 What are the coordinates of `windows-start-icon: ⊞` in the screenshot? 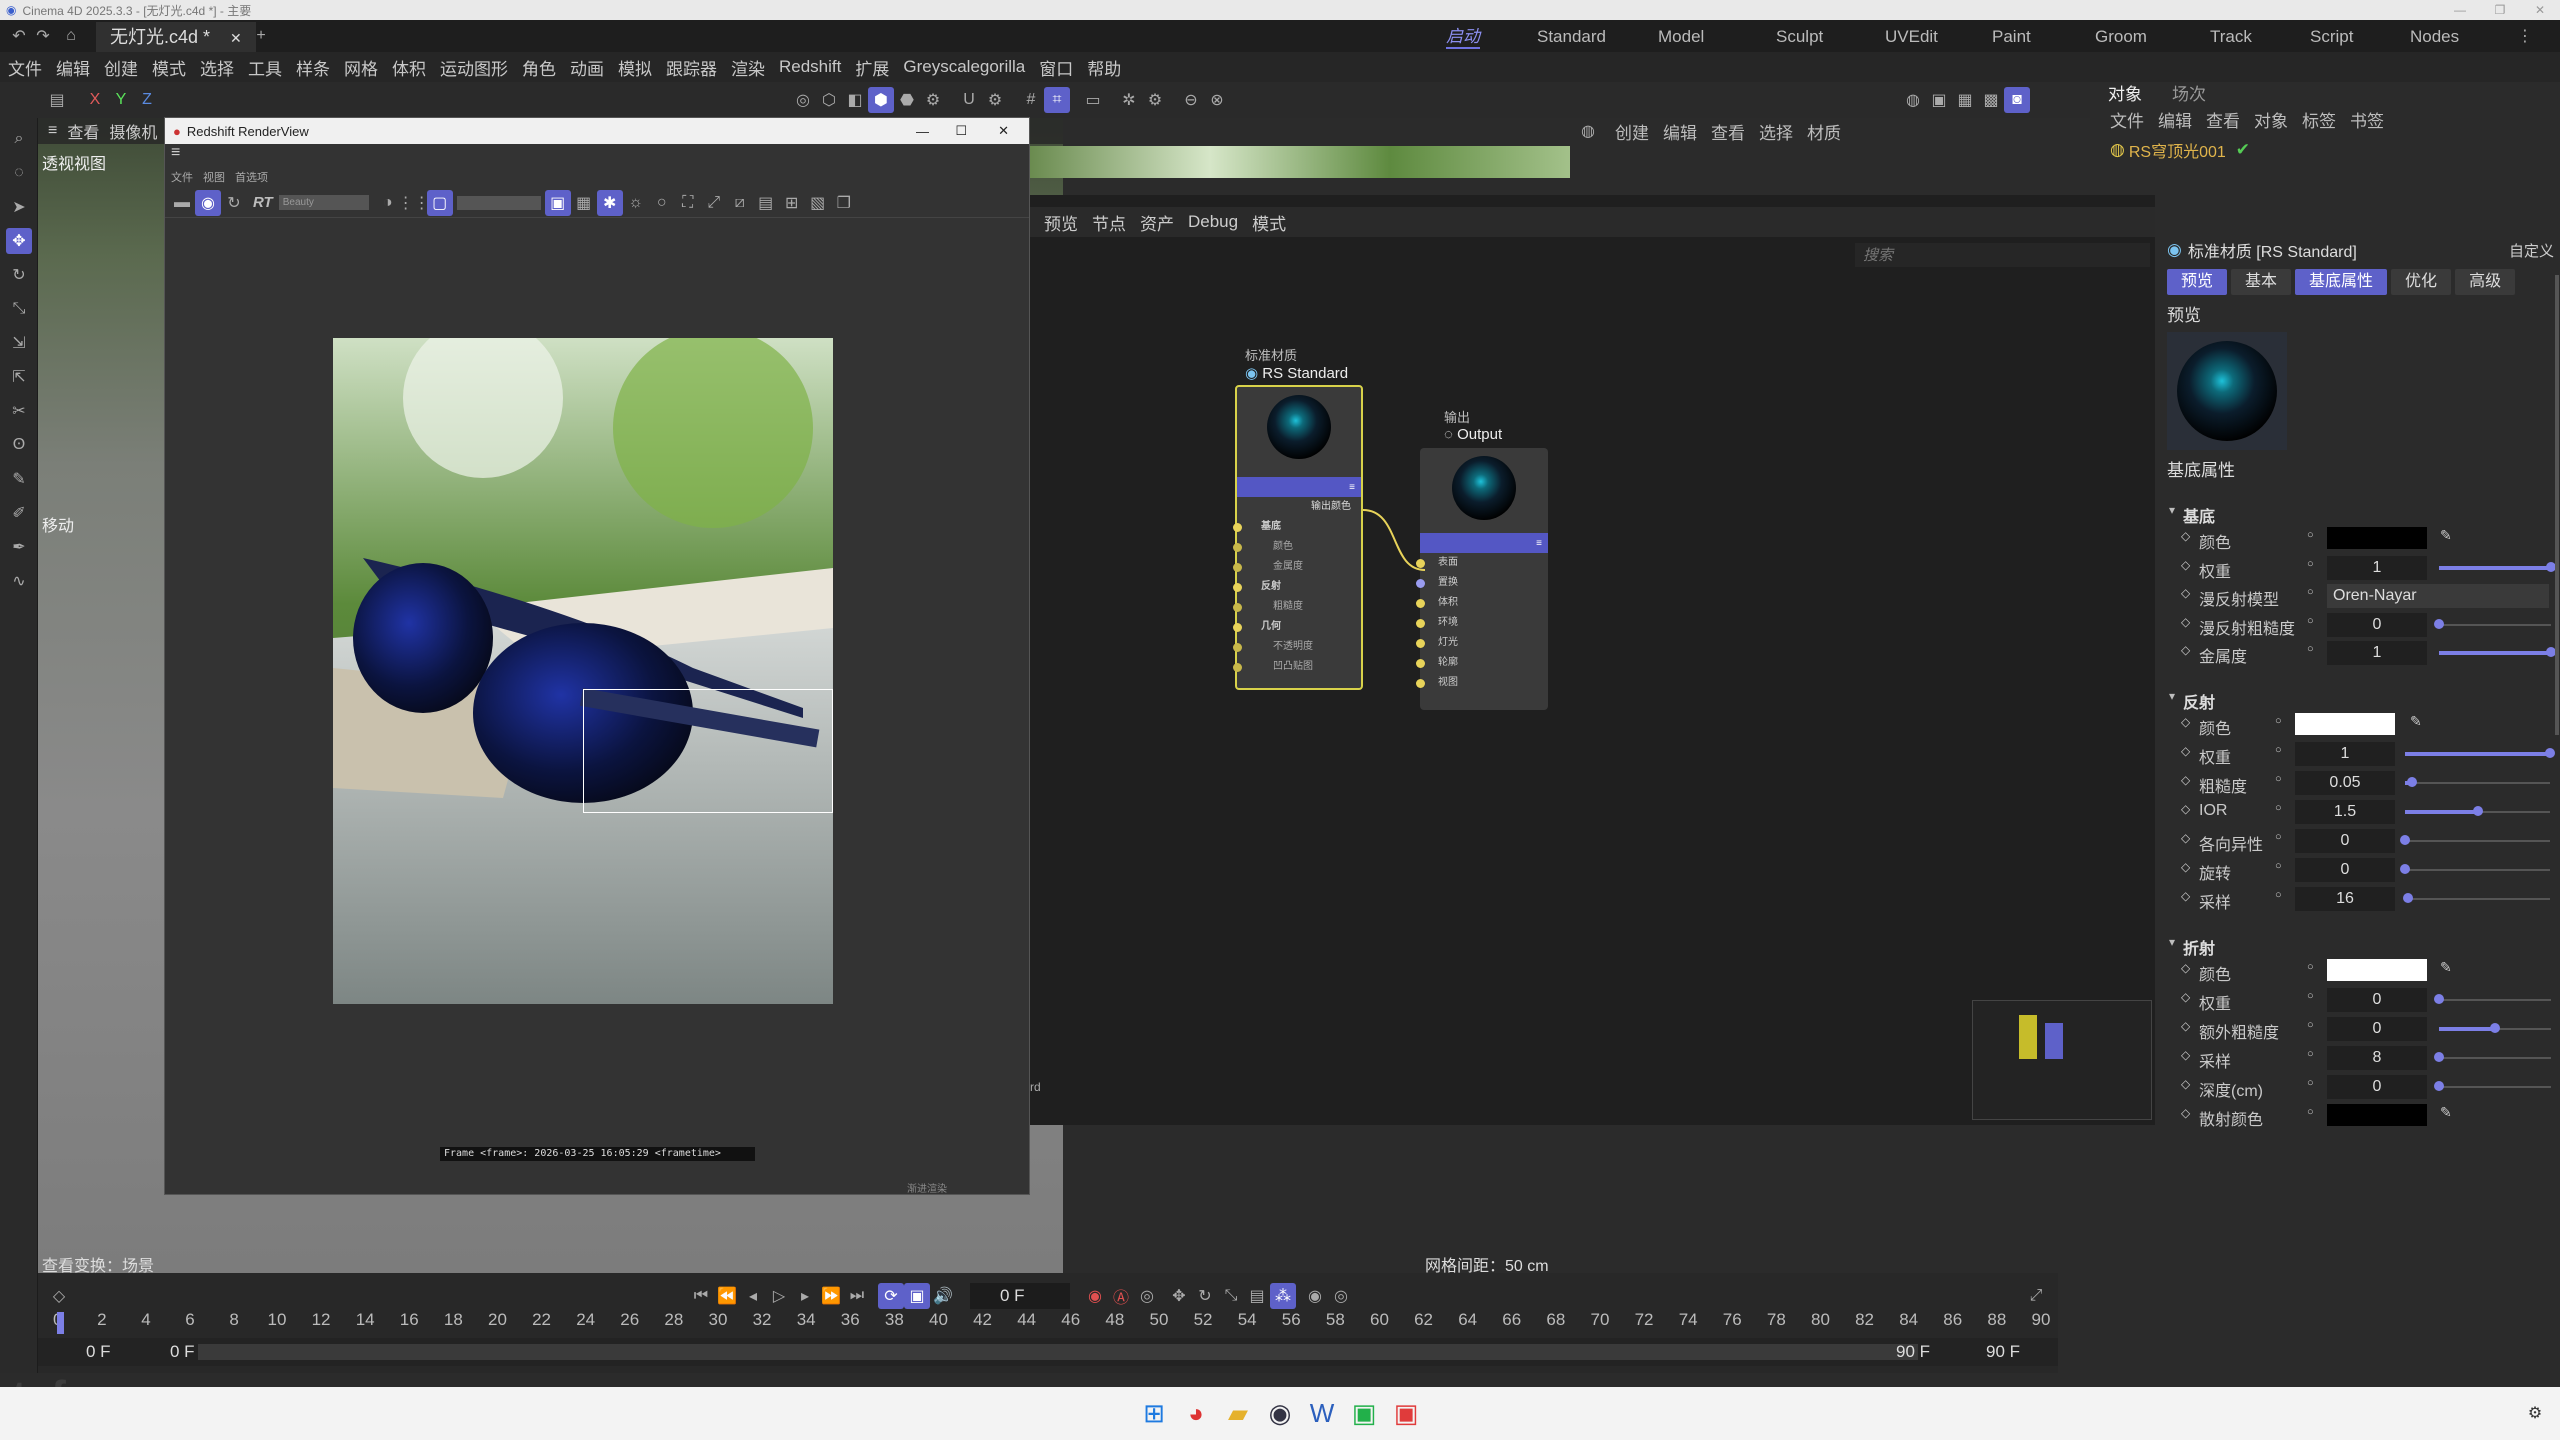 It's located at (1154, 1413).